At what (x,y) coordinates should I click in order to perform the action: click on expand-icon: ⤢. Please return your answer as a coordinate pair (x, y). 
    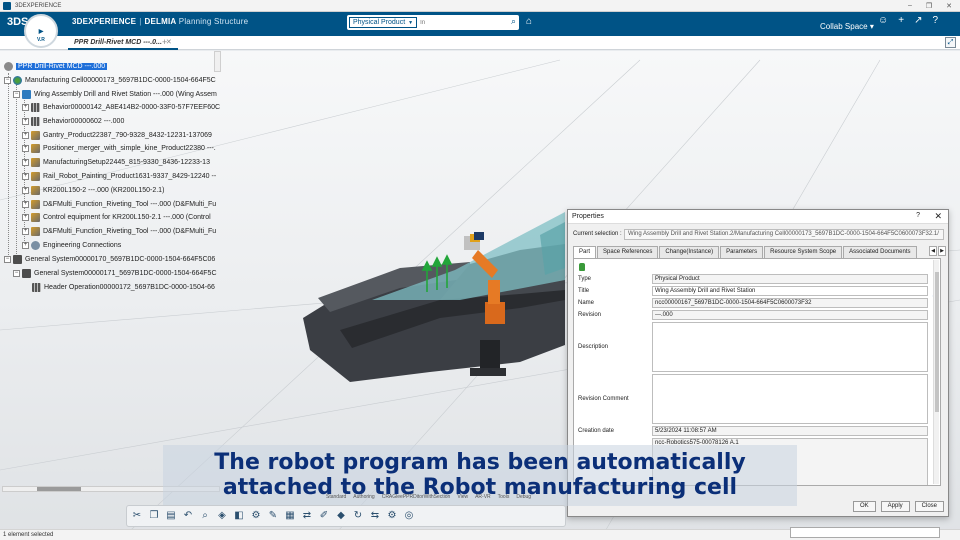
    Looking at the image, I should click on (950, 42).